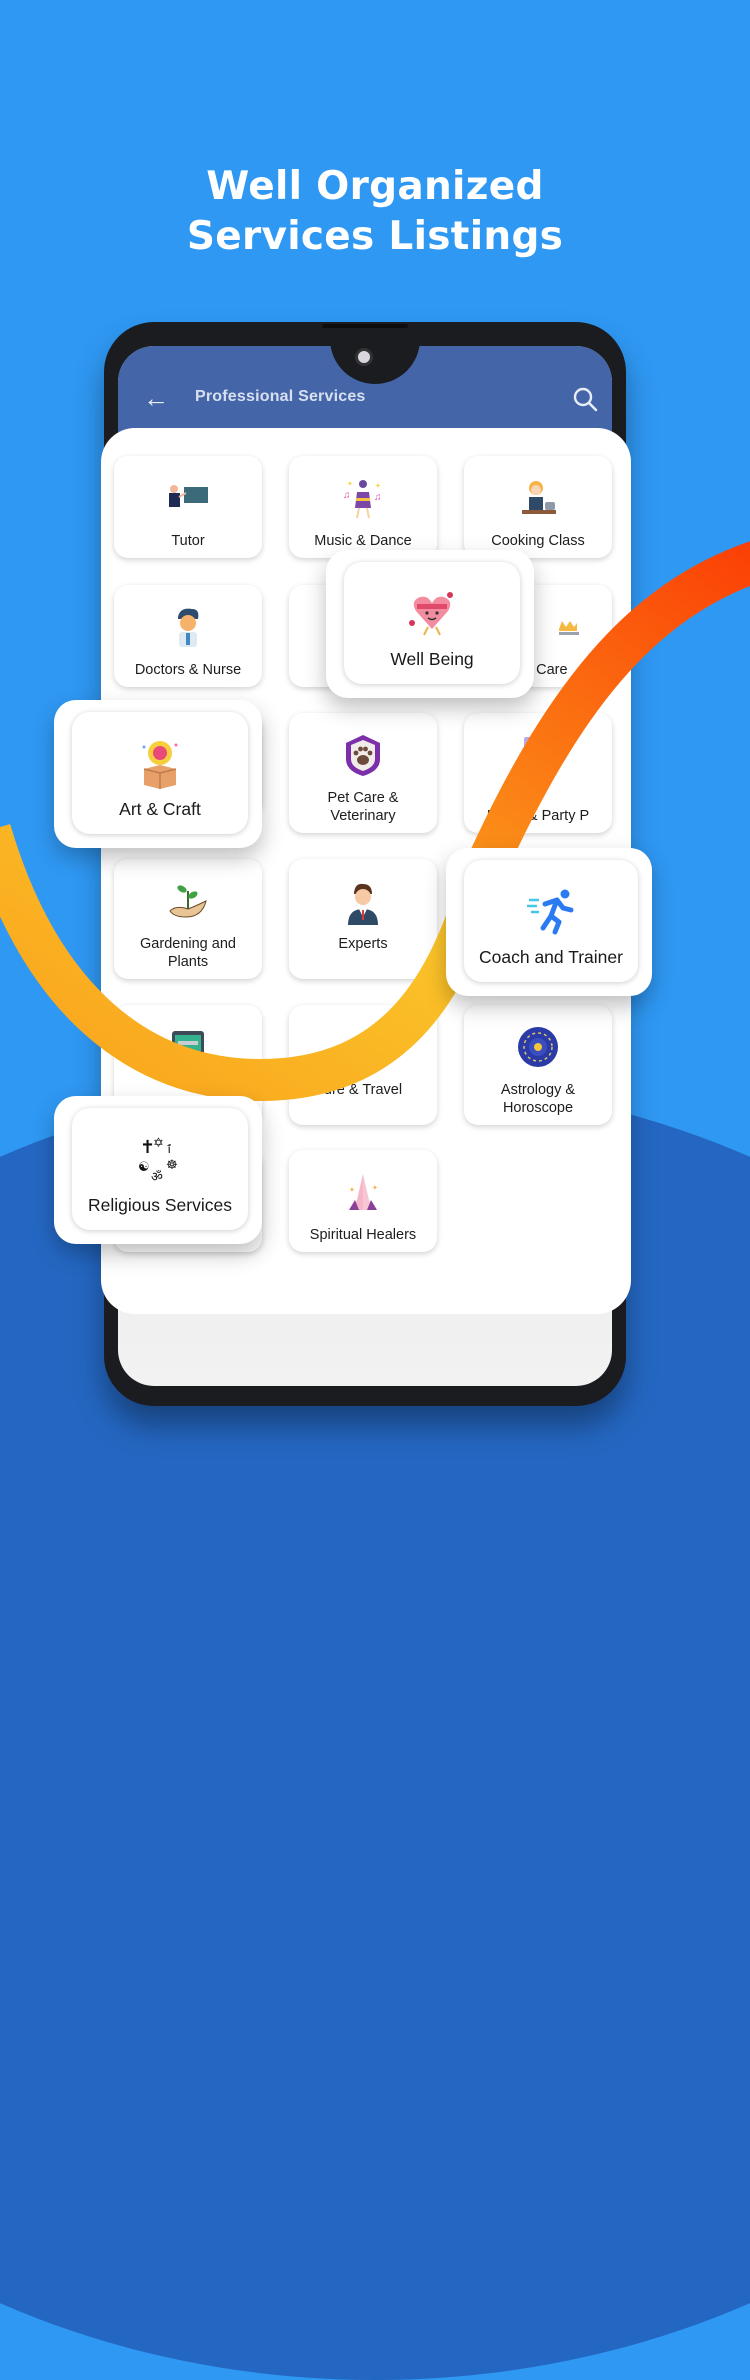 Image resolution: width=750 pixels, height=2380 pixels. I want to click on chef-icon, so click(538, 498).